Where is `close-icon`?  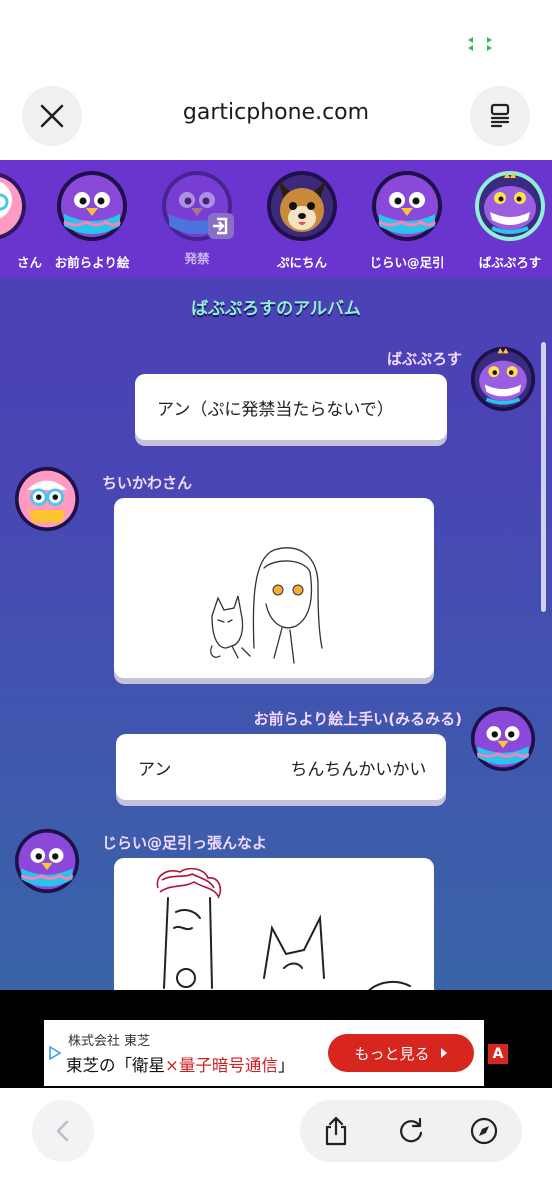 close-icon is located at coordinates (52, 116).